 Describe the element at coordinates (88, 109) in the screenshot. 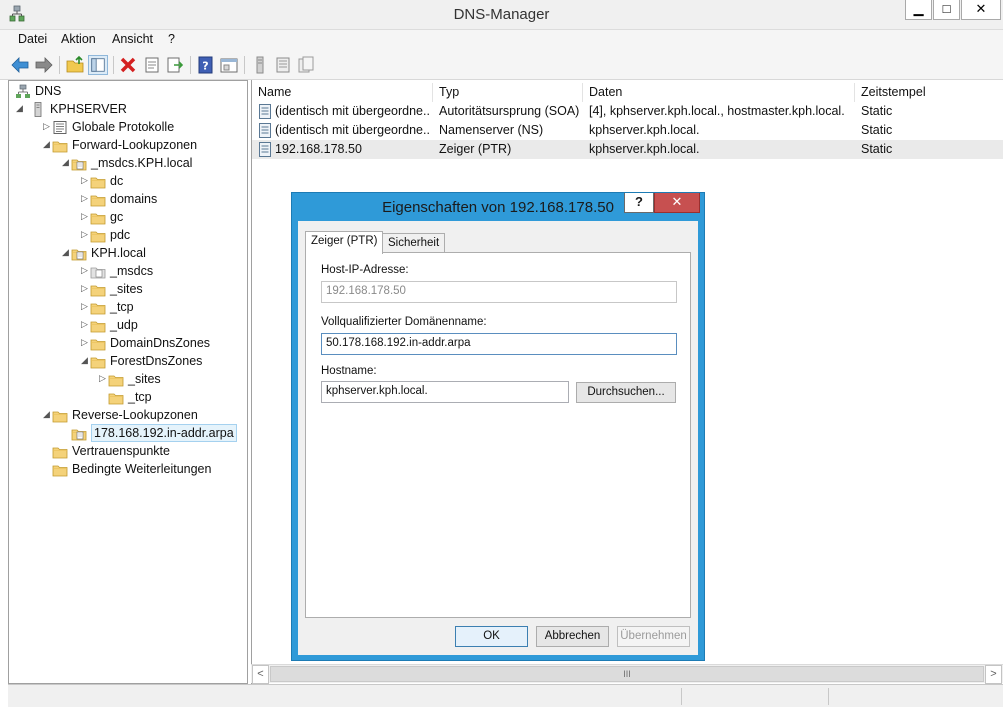

I see `tree-item-label: KPHSERVER` at that location.